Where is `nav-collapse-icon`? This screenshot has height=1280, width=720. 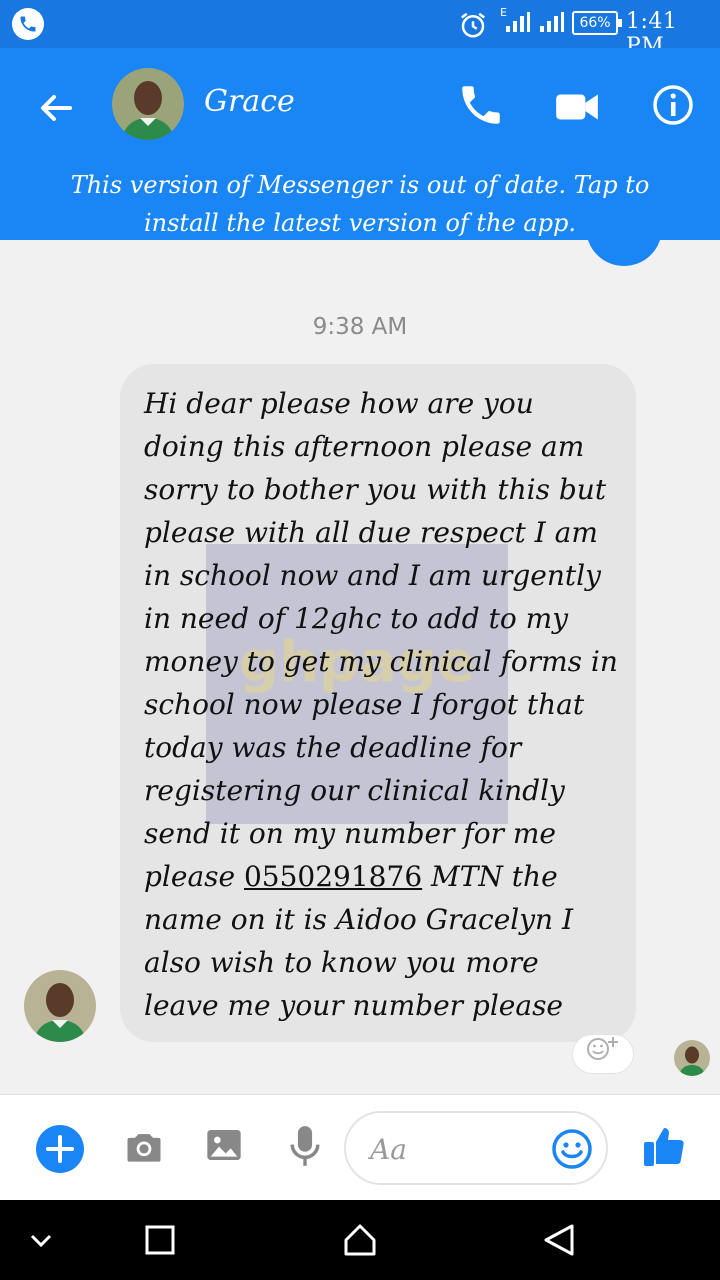
nav-collapse-icon is located at coordinates (41, 1240).